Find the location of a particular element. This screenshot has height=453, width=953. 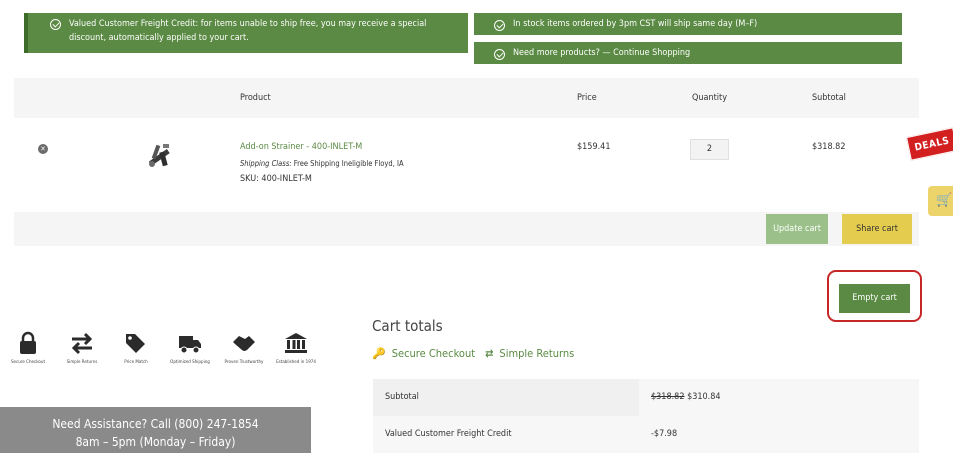

continue-shopping-text: Need more products? — Continue Shopping is located at coordinates (601, 53).